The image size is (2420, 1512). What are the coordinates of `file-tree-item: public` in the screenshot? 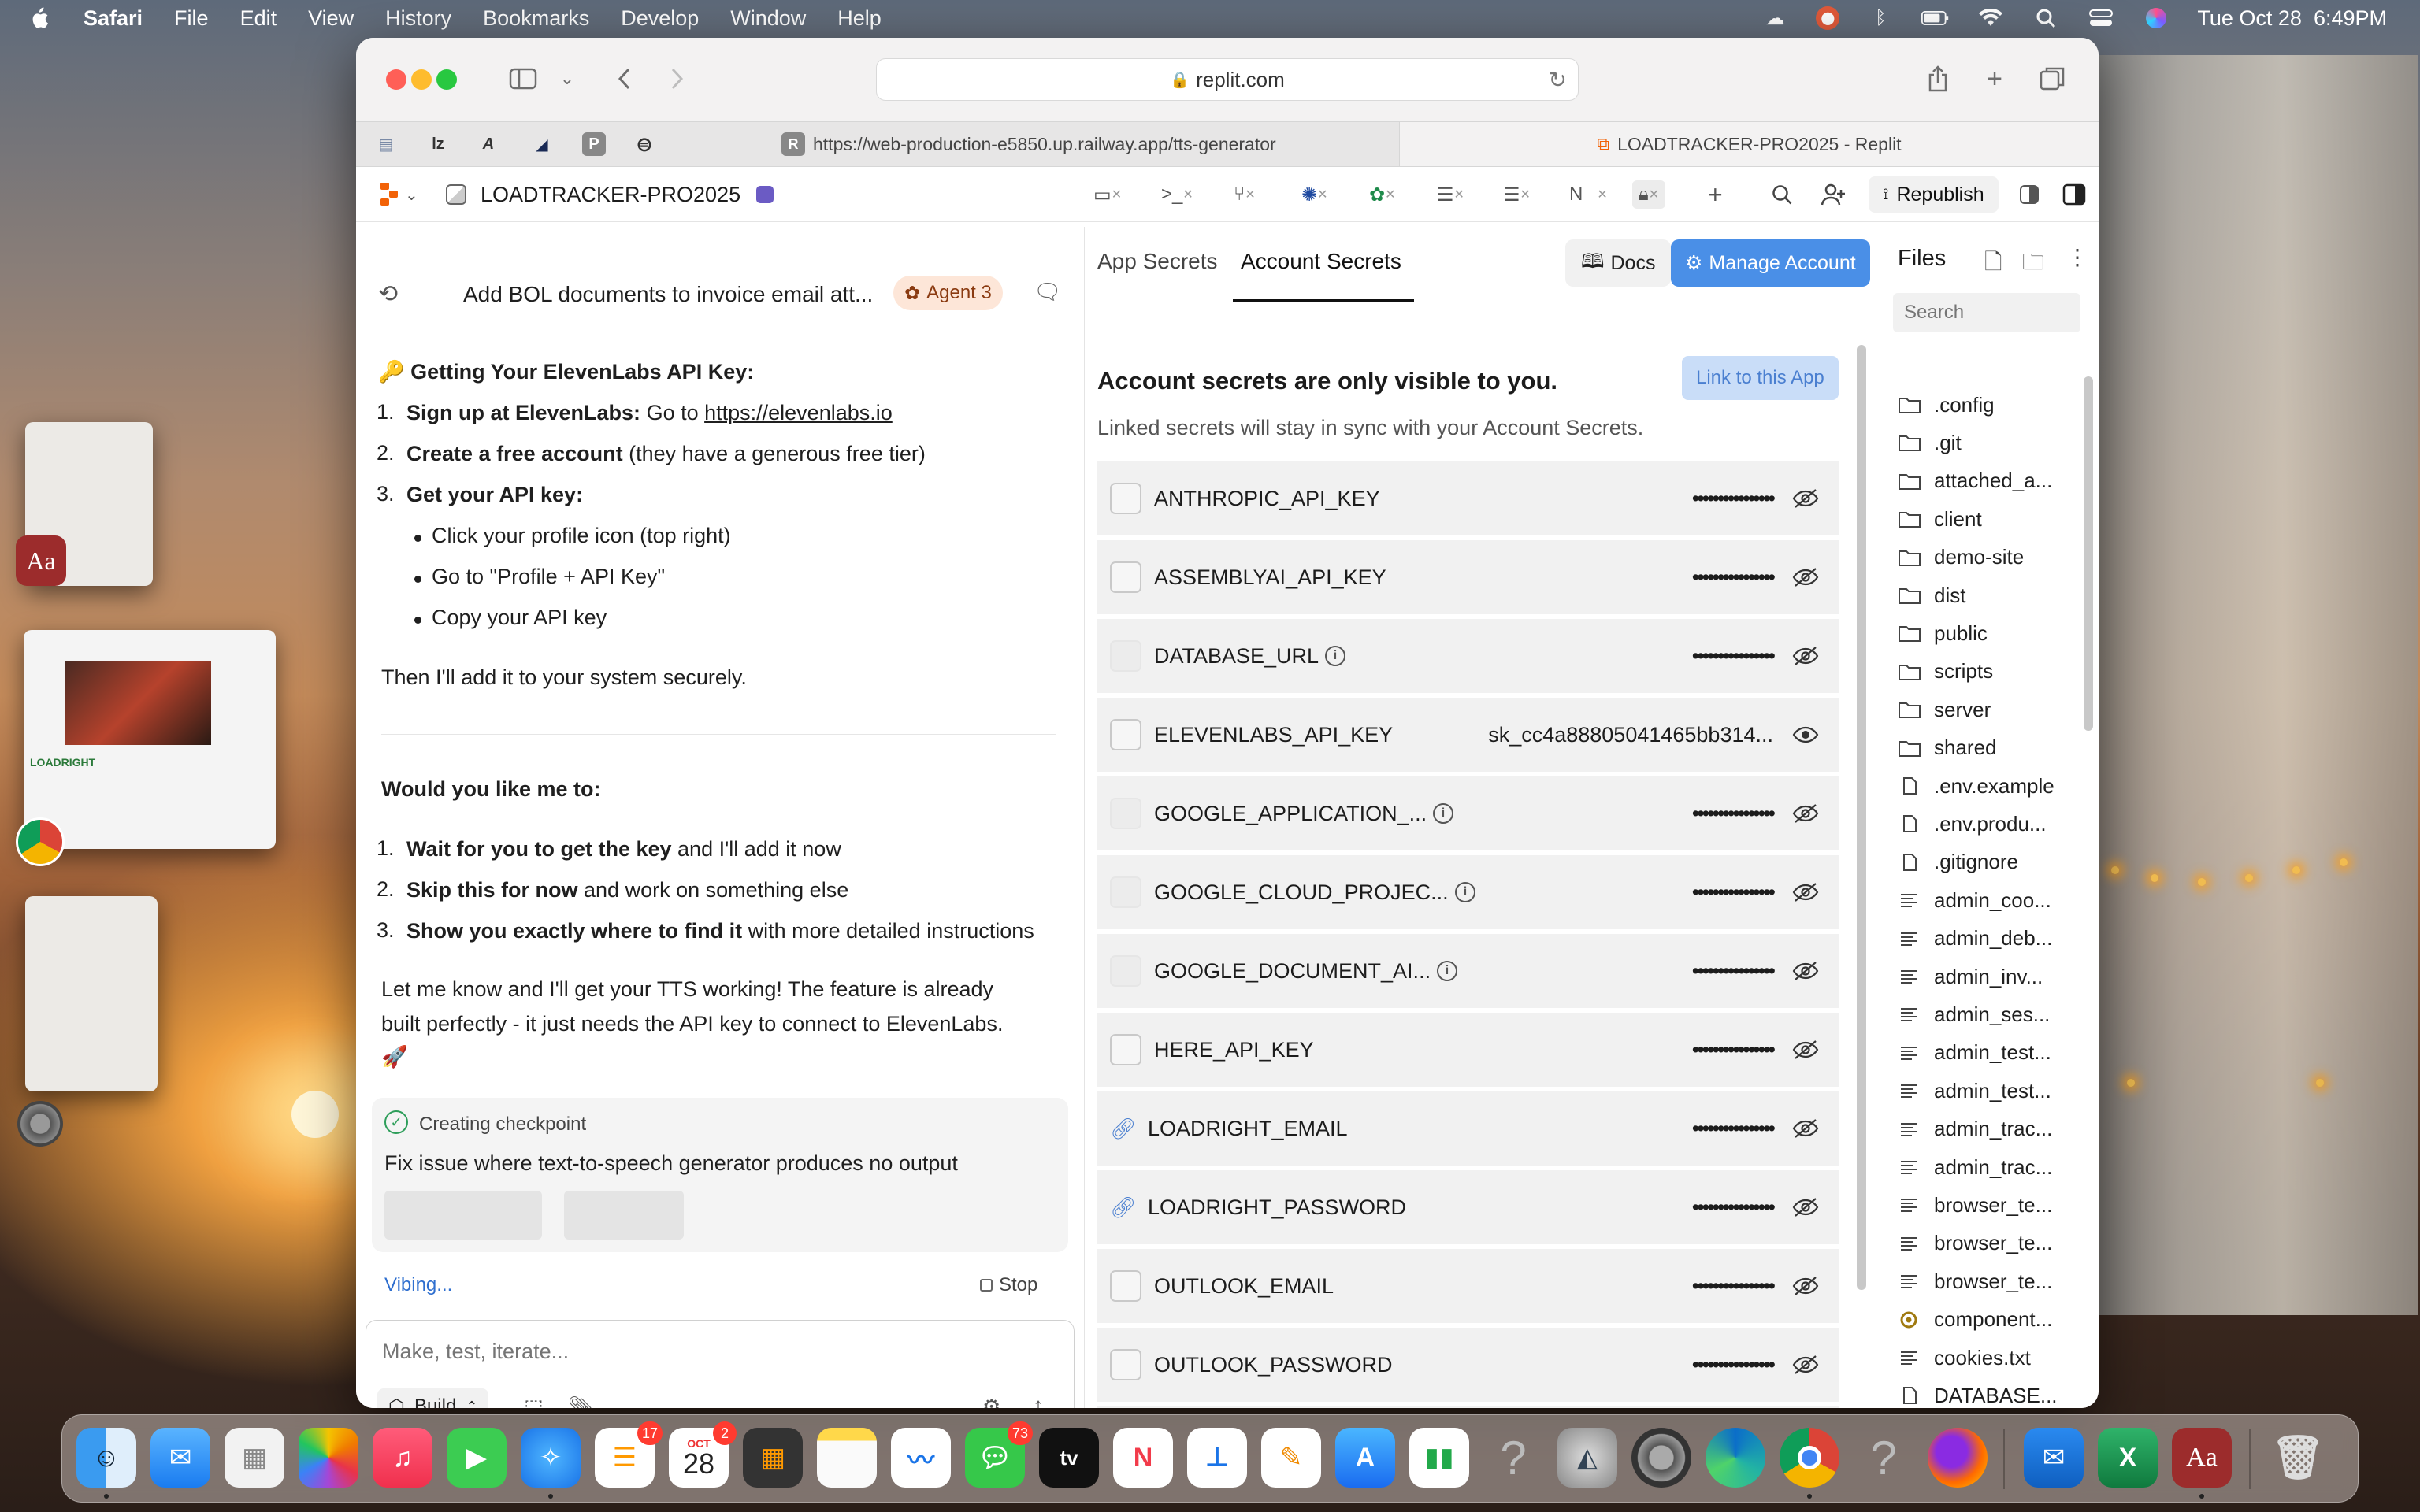 It's located at (1943, 633).